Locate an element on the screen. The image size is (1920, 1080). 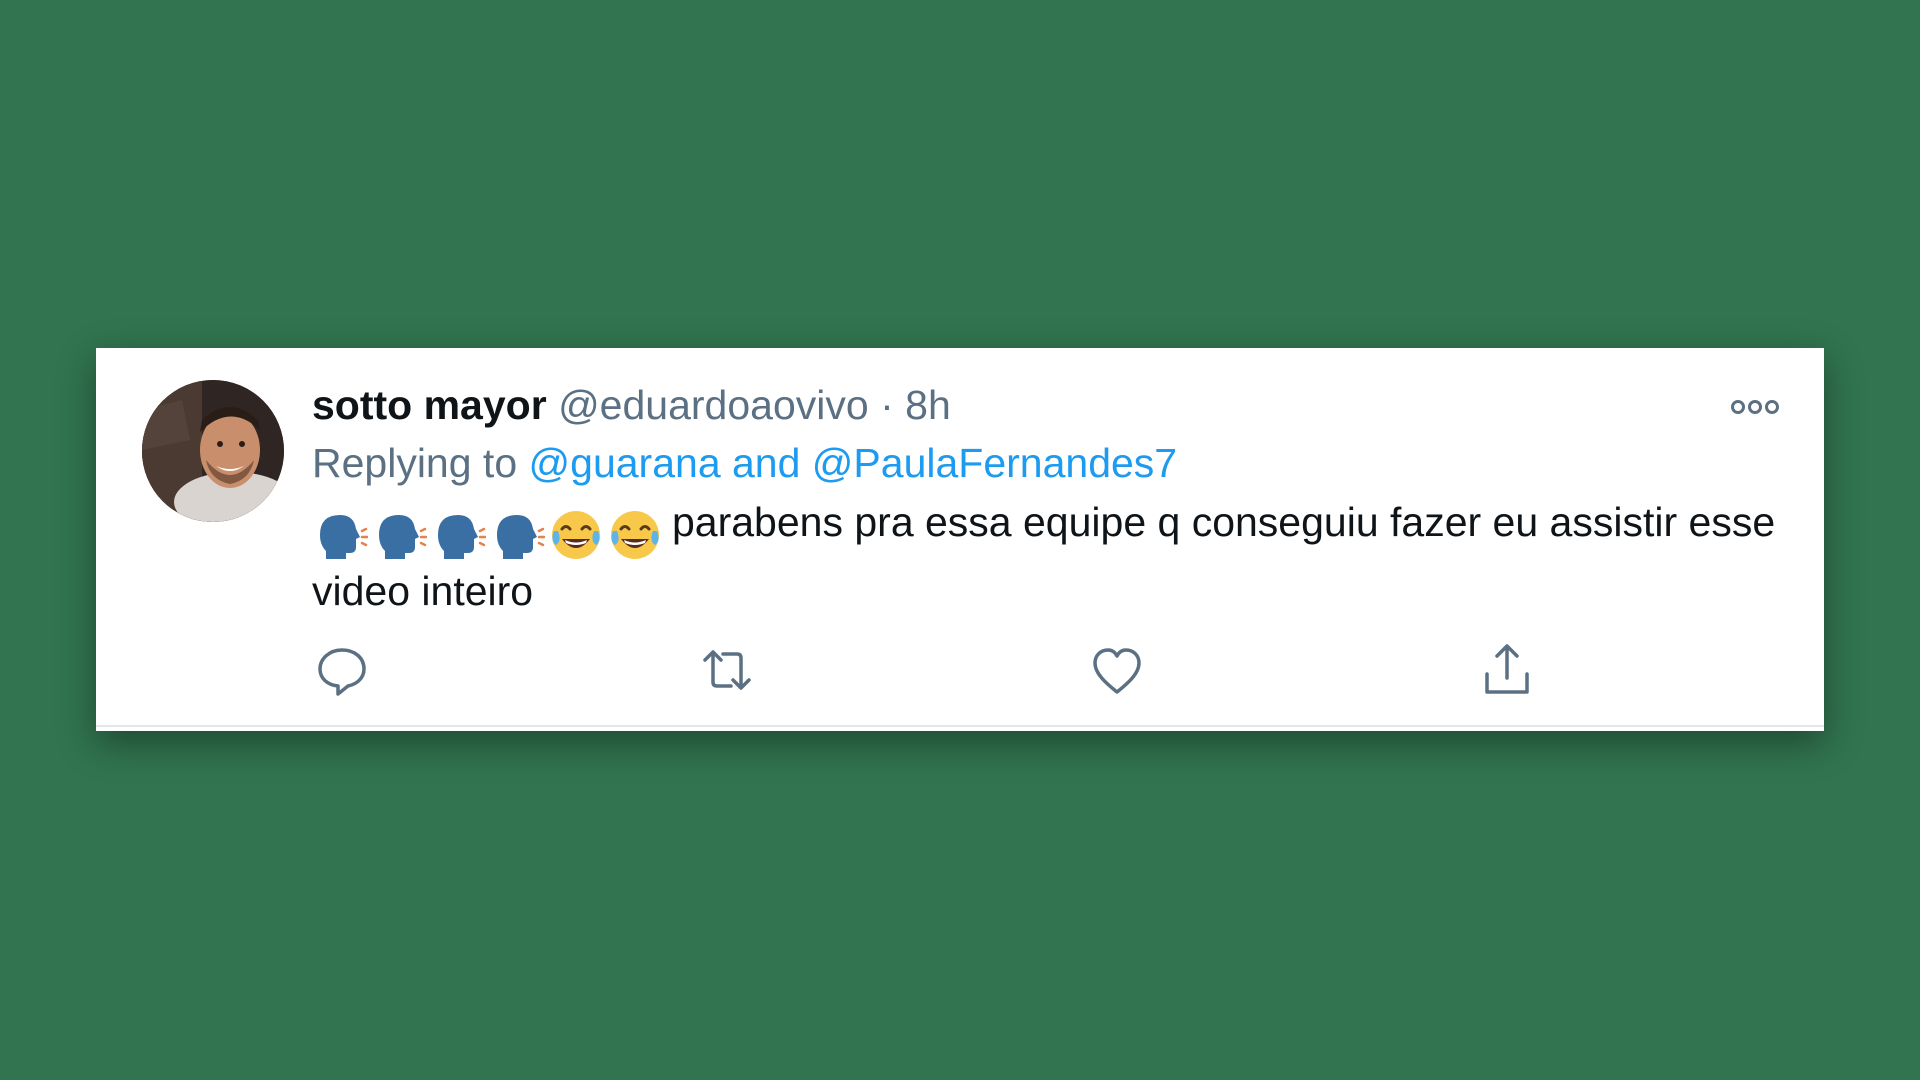
retweet-button is located at coordinates (727, 670).